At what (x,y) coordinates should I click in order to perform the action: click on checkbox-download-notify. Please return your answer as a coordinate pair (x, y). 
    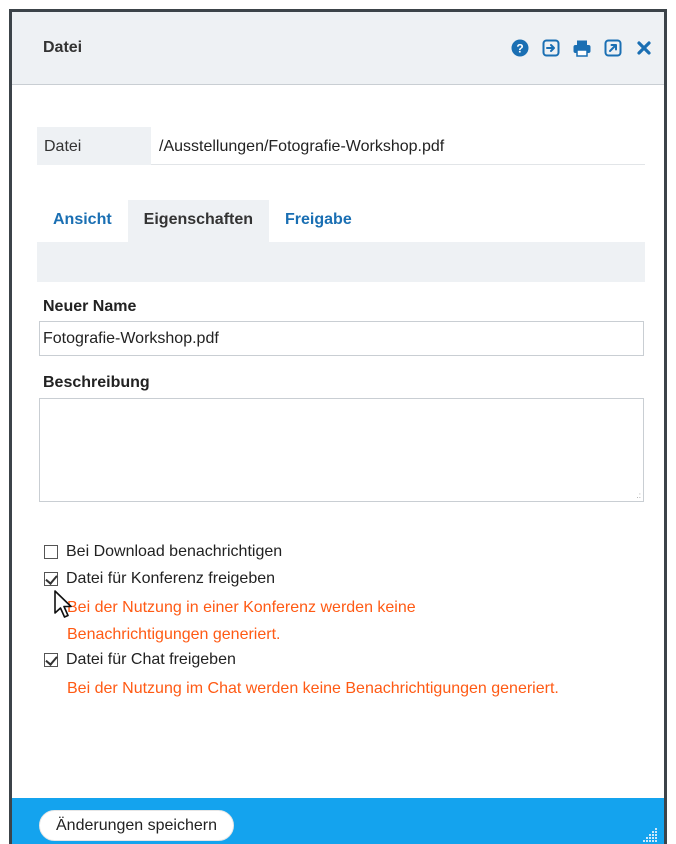
    Looking at the image, I should click on (51, 552).